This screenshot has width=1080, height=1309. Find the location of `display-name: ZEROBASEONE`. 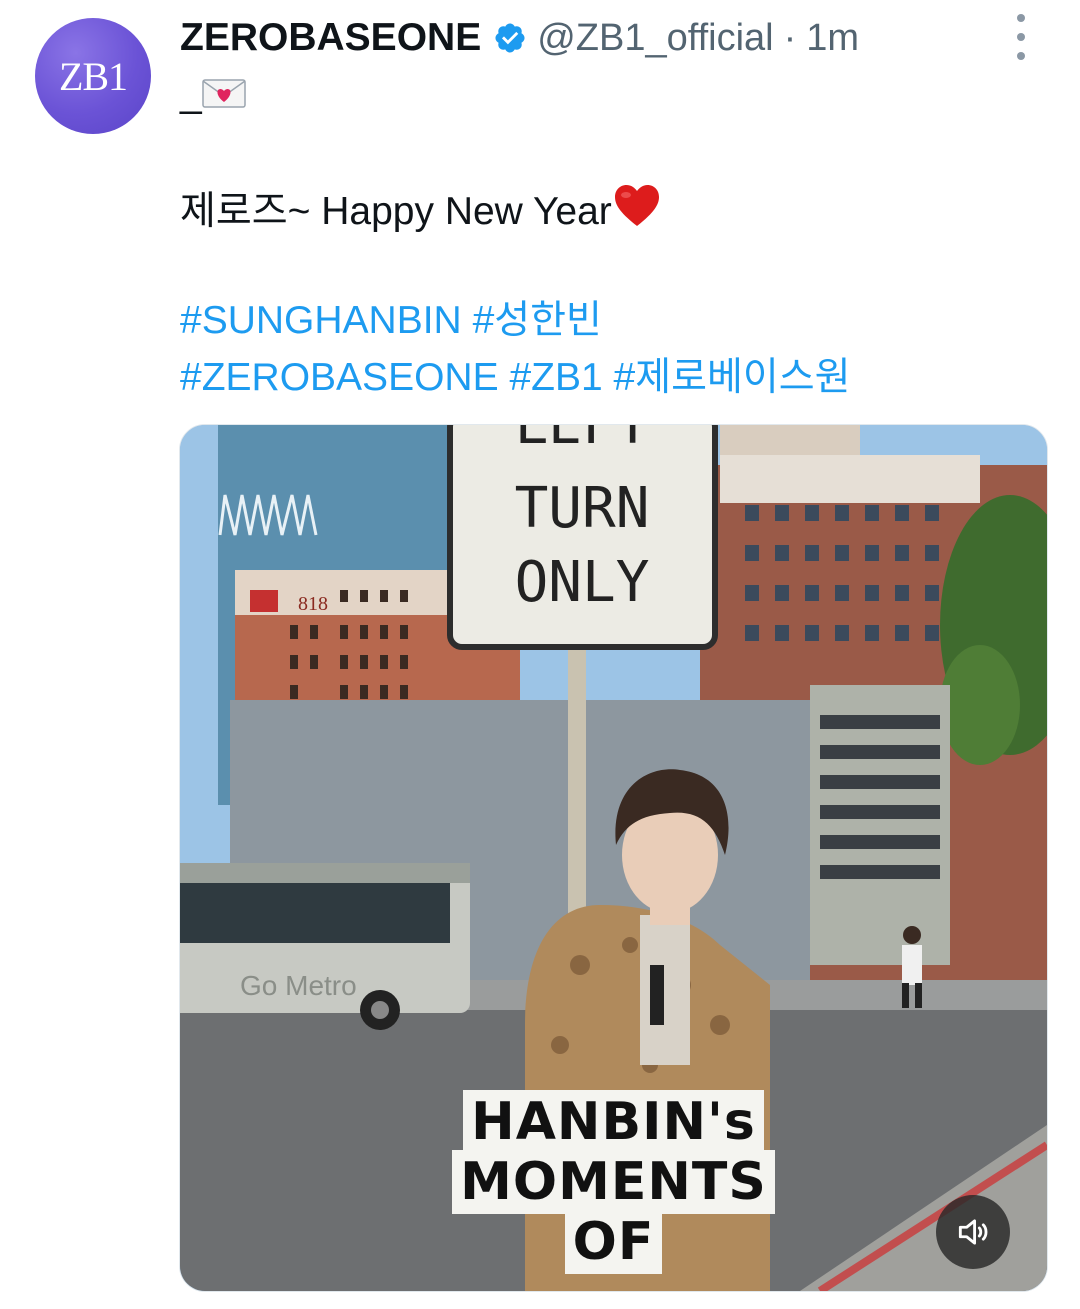

display-name: ZEROBASEONE is located at coordinates (330, 38).